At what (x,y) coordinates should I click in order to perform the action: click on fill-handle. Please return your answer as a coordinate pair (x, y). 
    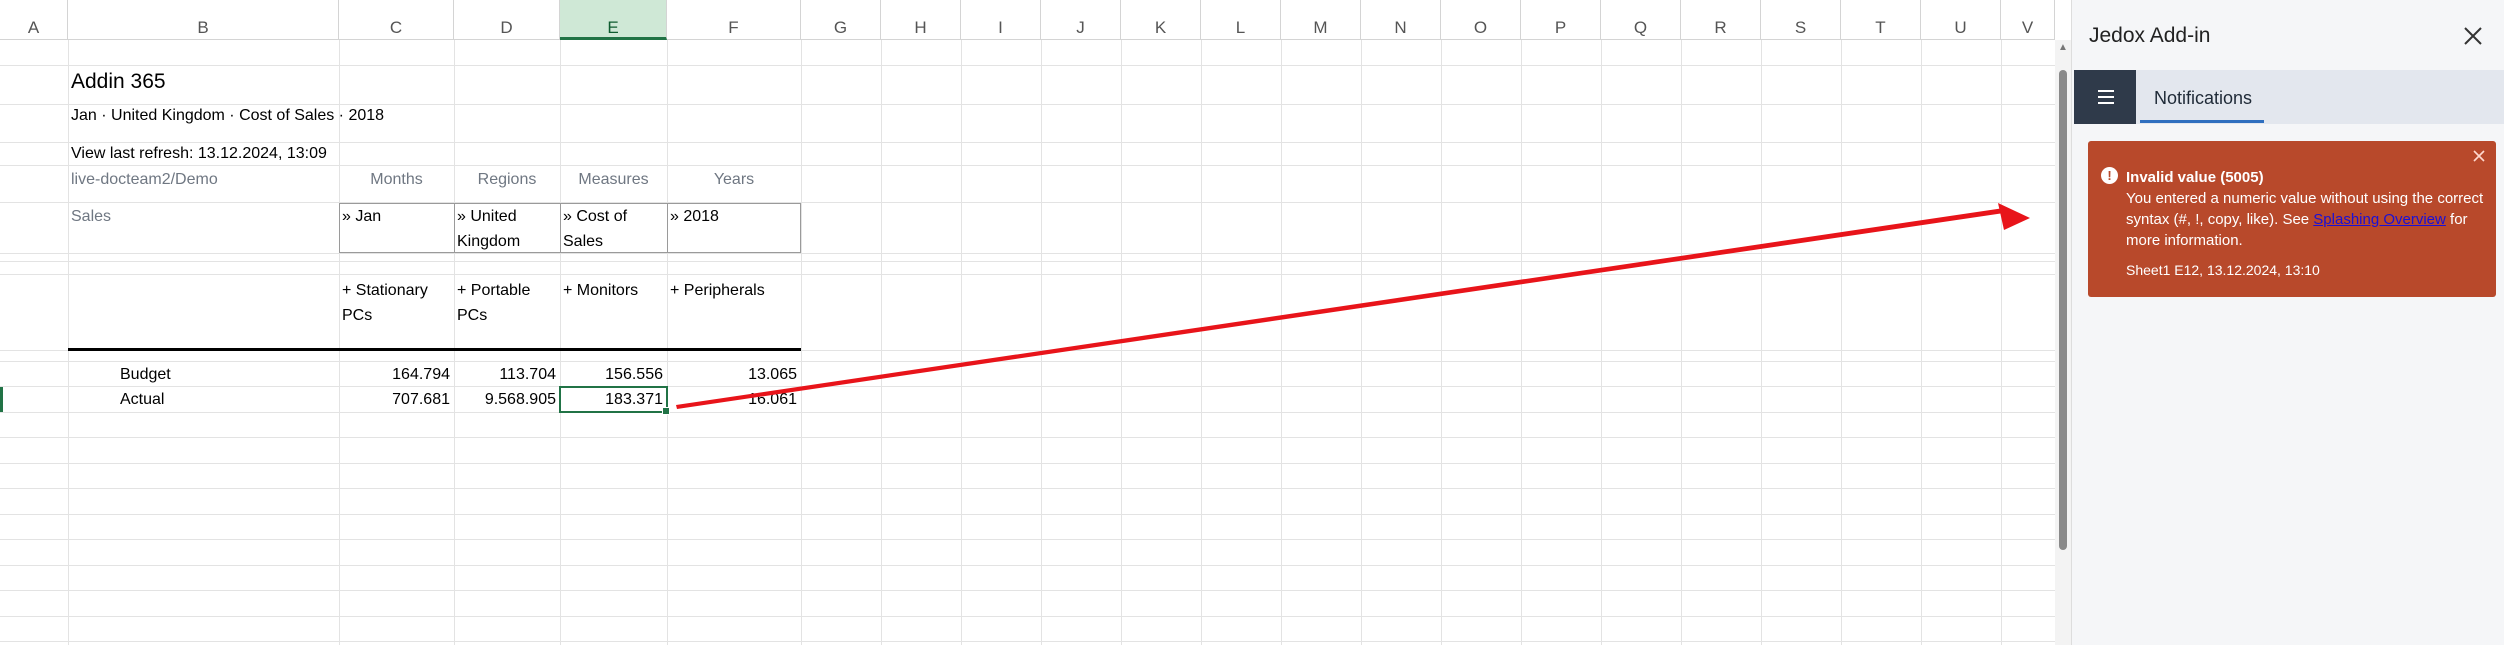
    Looking at the image, I should click on (666, 411).